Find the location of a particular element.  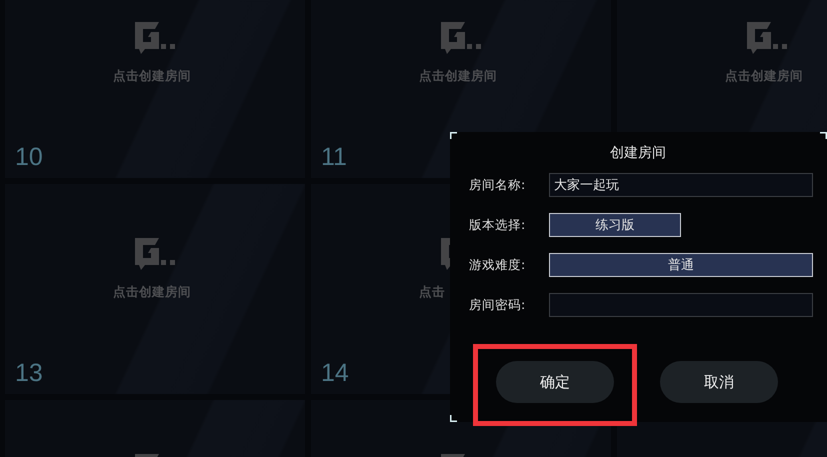

room-number: 11 is located at coordinates (334, 157).